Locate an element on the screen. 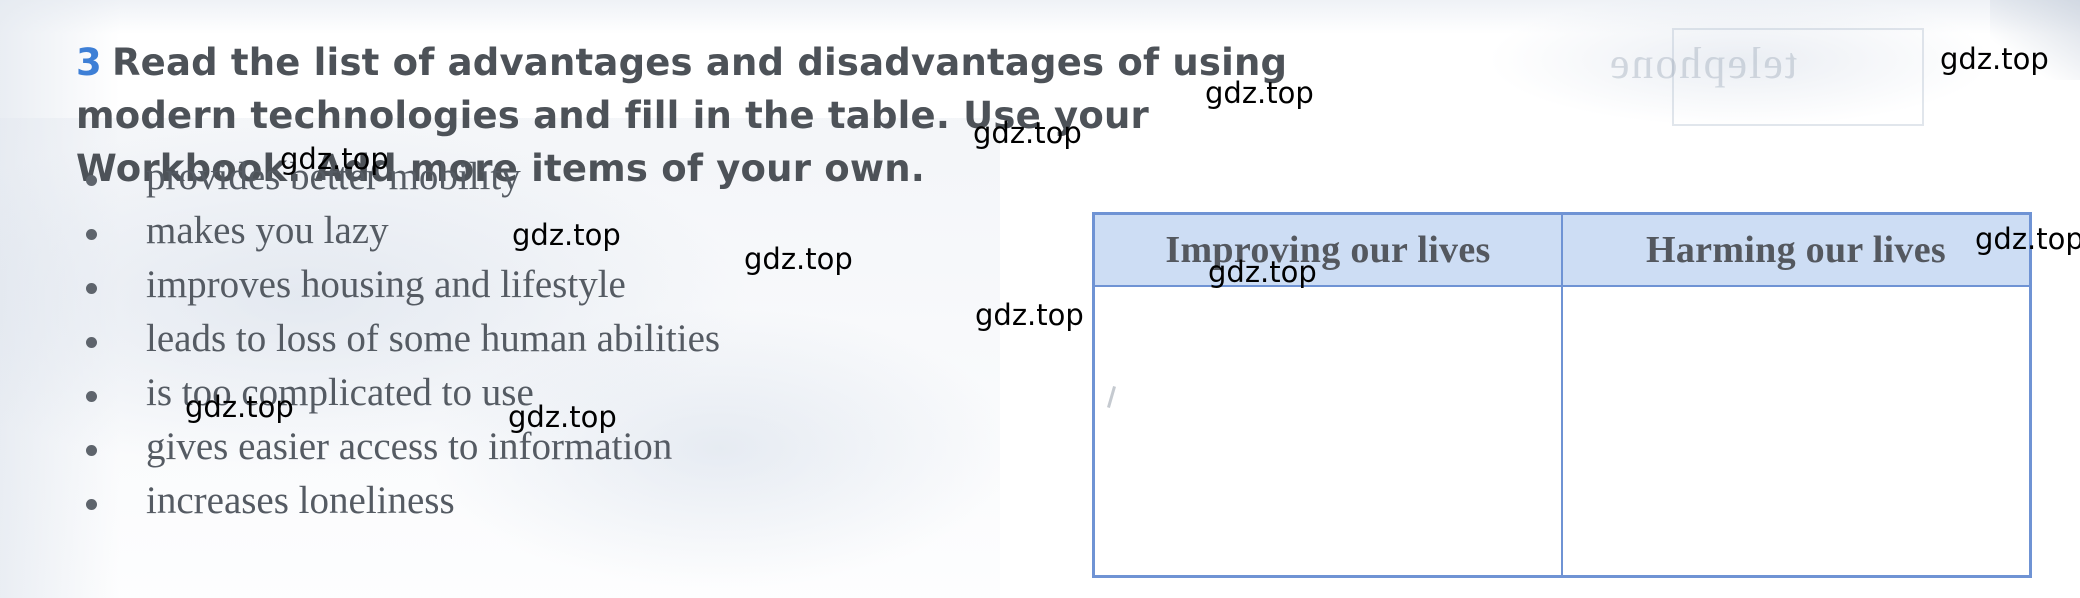 This screenshot has height=598, width=2080. answer-cell-improving is located at coordinates (1327, 431).